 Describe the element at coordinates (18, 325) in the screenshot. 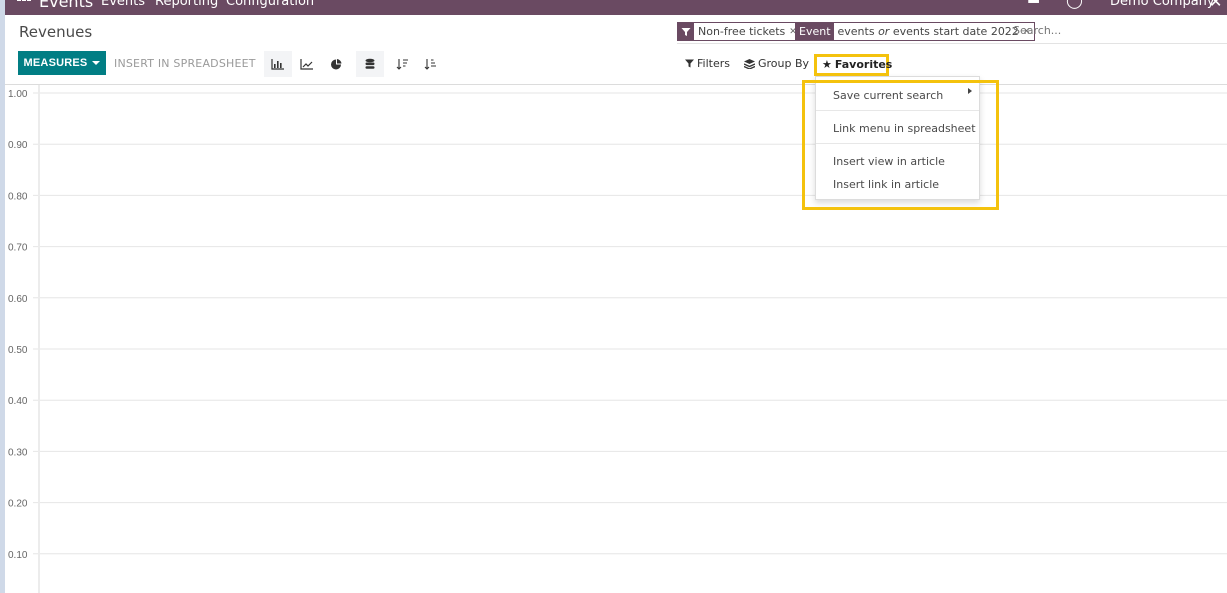

I see `y-axis-ticks: 1.00 0.90 0.80 0.70 0.60 0.50 0.40 0.30 0.20 0.10` at that location.